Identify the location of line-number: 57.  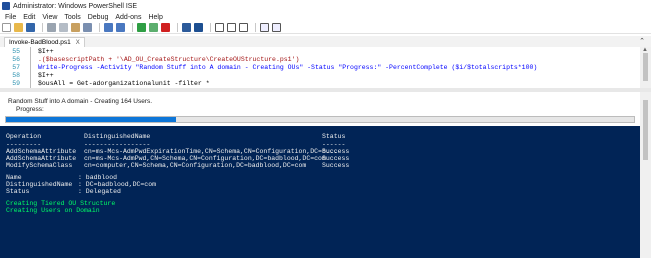
(16, 67).